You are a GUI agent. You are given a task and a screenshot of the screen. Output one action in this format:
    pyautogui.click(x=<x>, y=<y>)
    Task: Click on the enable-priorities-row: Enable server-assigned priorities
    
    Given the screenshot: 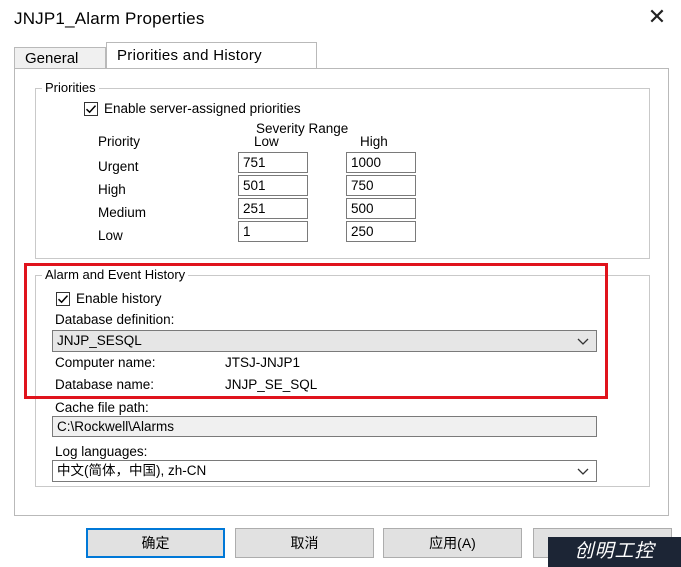 What is the action you would take?
    pyautogui.click(x=192, y=108)
    